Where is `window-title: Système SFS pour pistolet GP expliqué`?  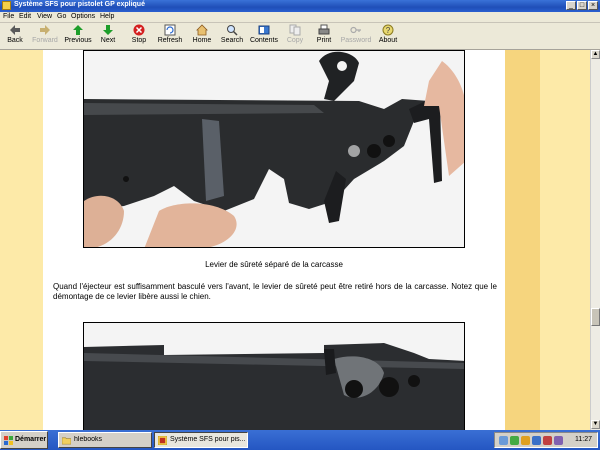 window-title: Système SFS pour pistolet GP expliqué is located at coordinates (79, 4).